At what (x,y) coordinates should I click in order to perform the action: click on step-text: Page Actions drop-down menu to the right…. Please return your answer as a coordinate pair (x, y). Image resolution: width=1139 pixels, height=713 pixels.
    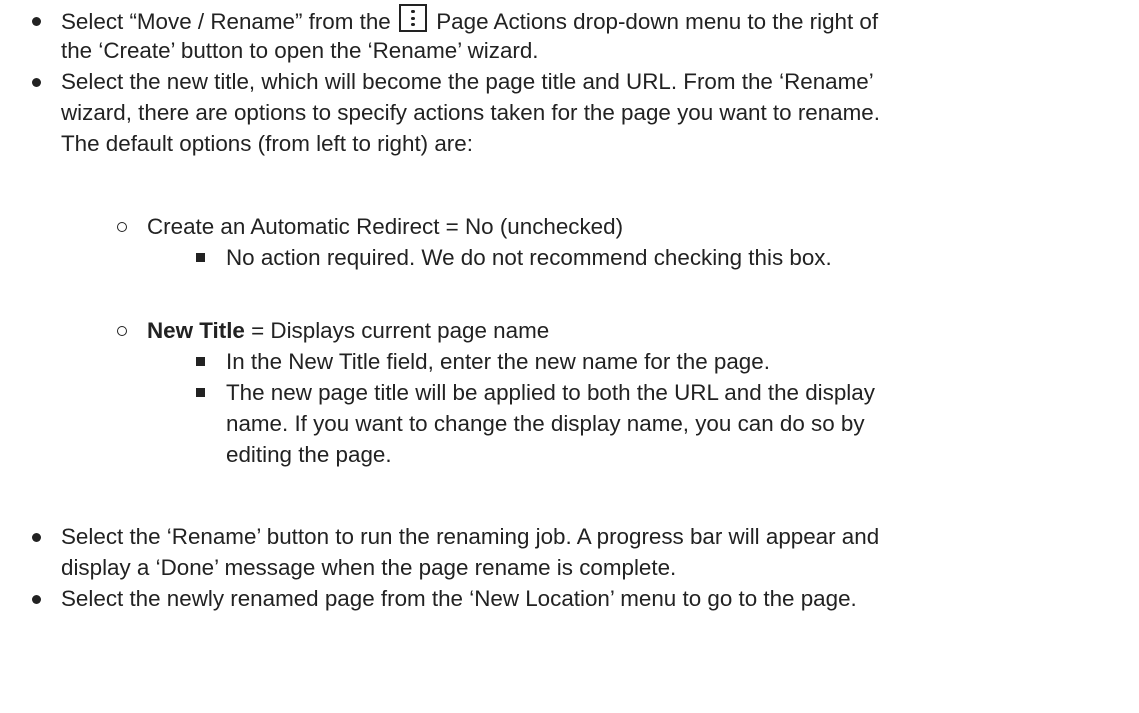
    Looking at the image, I should click on (657, 21).